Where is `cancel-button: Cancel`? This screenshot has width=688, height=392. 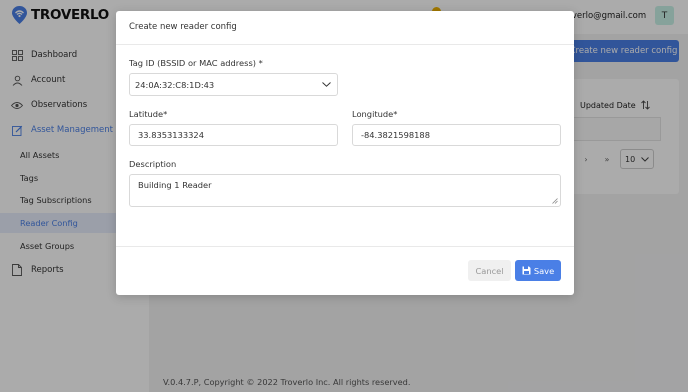 cancel-button: Cancel is located at coordinates (489, 270).